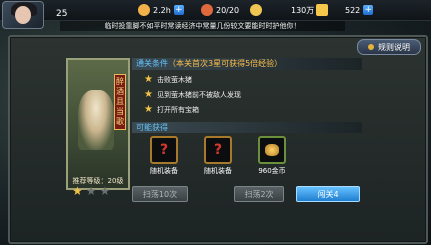 Image resolution: width=431 pixels, height=245 pixels. Describe the element at coordinates (120, 102) in the screenshot. I see `stage-vertical-title: 醉酒且当歌` at that location.